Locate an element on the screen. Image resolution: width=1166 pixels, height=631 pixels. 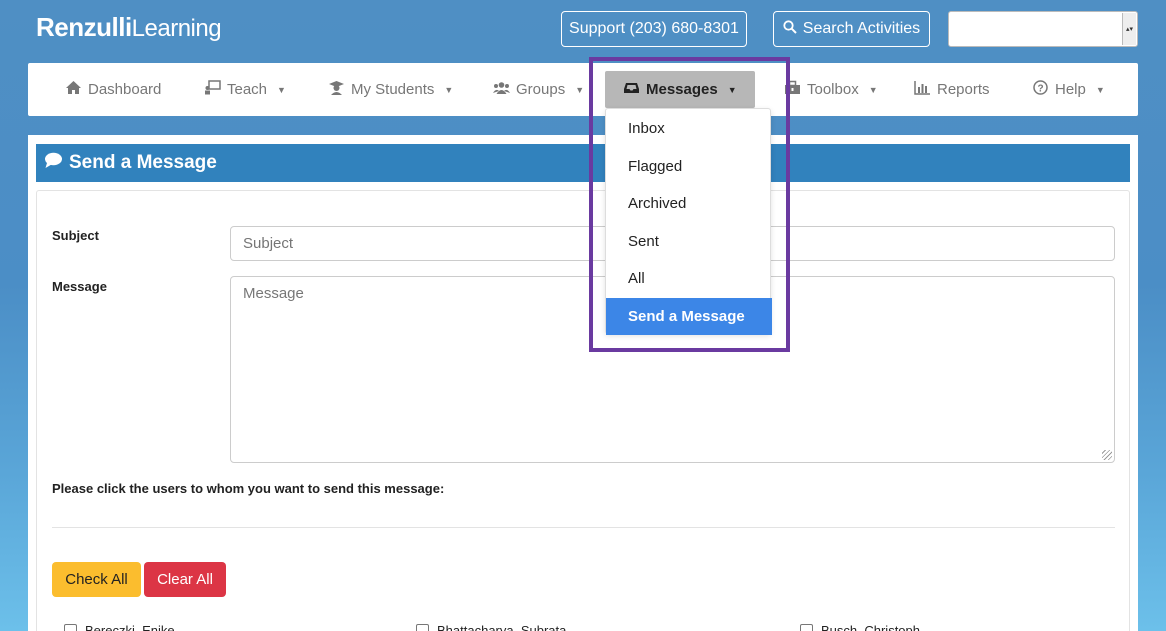
user-checkbox-item: Bereczki, Enike is located at coordinates (119, 627).